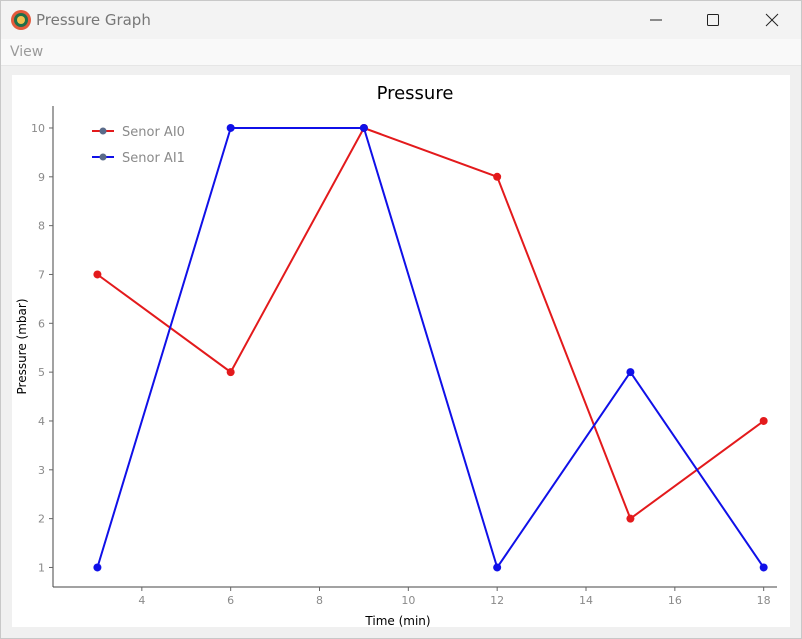 The height and width of the screenshot is (639, 802). Describe the element at coordinates (38, 128) in the screenshot. I see `y-tick-label: 10` at that location.